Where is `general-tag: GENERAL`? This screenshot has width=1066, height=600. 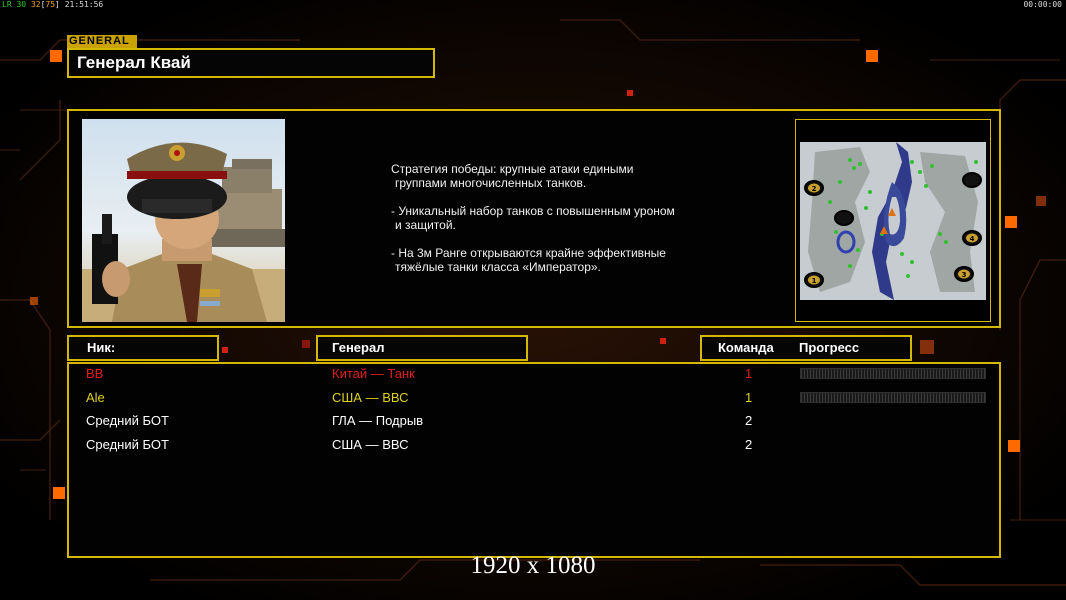
general-tag: GENERAL is located at coordinates (102, 41).